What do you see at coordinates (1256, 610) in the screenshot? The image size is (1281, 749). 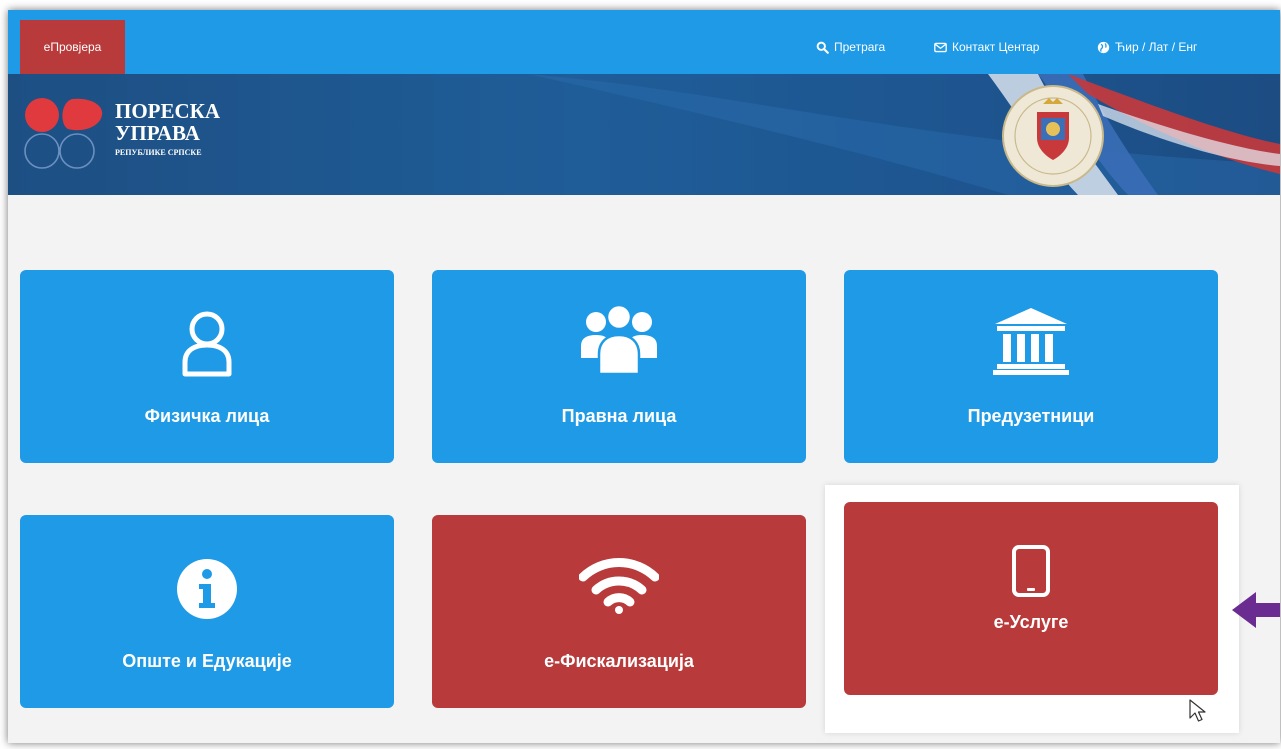 I see `annotation-arrow-icon` at bounding box center [1256, 610].